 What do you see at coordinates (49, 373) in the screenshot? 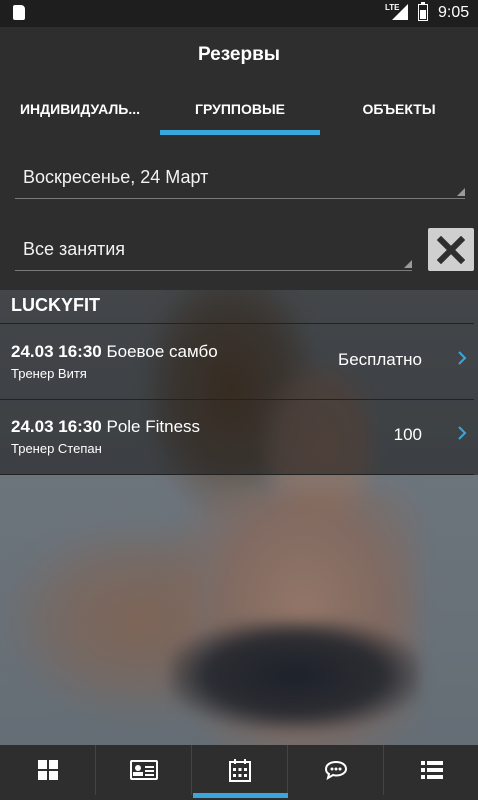
I see `session-trainer: Тренер Витя` at bounding box center [49, 373].